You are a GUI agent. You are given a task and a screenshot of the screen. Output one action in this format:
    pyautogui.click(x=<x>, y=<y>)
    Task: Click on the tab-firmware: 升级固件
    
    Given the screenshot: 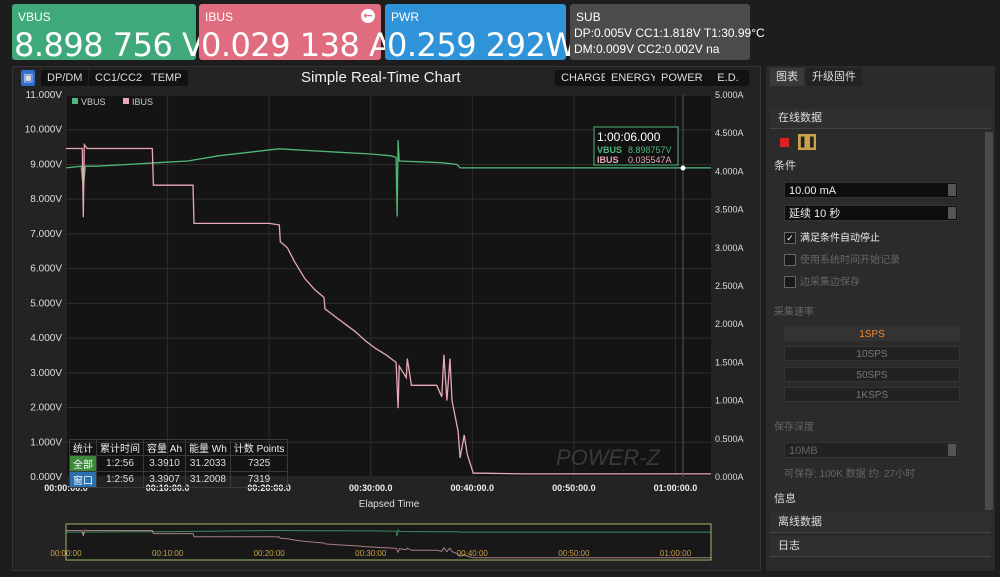 What is the action you would take?
    pyautogui.click(x=834, y=77)
    